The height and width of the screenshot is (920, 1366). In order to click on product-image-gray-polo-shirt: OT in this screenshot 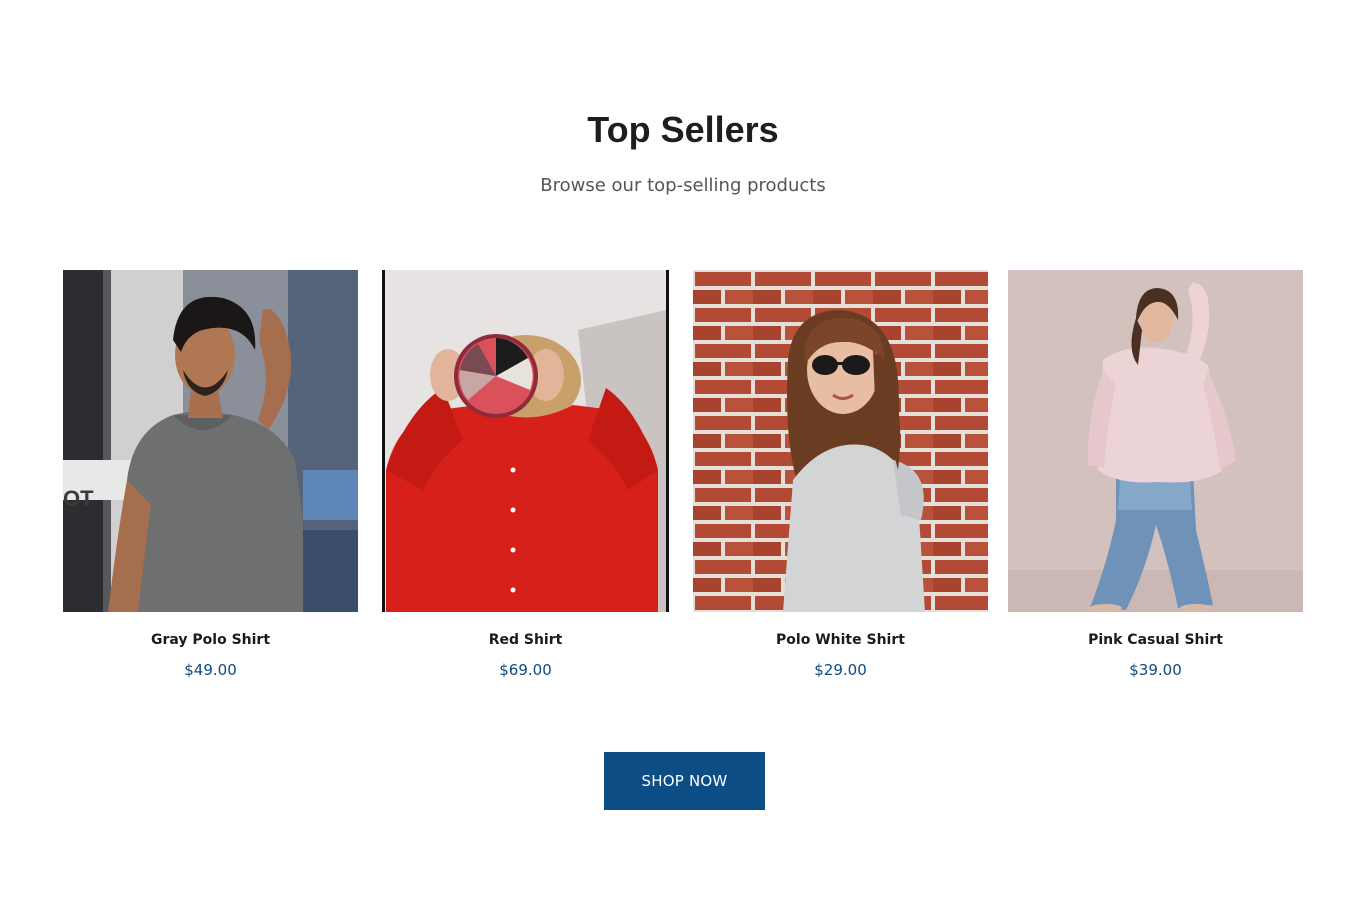, I will do `click(210, 441)`.